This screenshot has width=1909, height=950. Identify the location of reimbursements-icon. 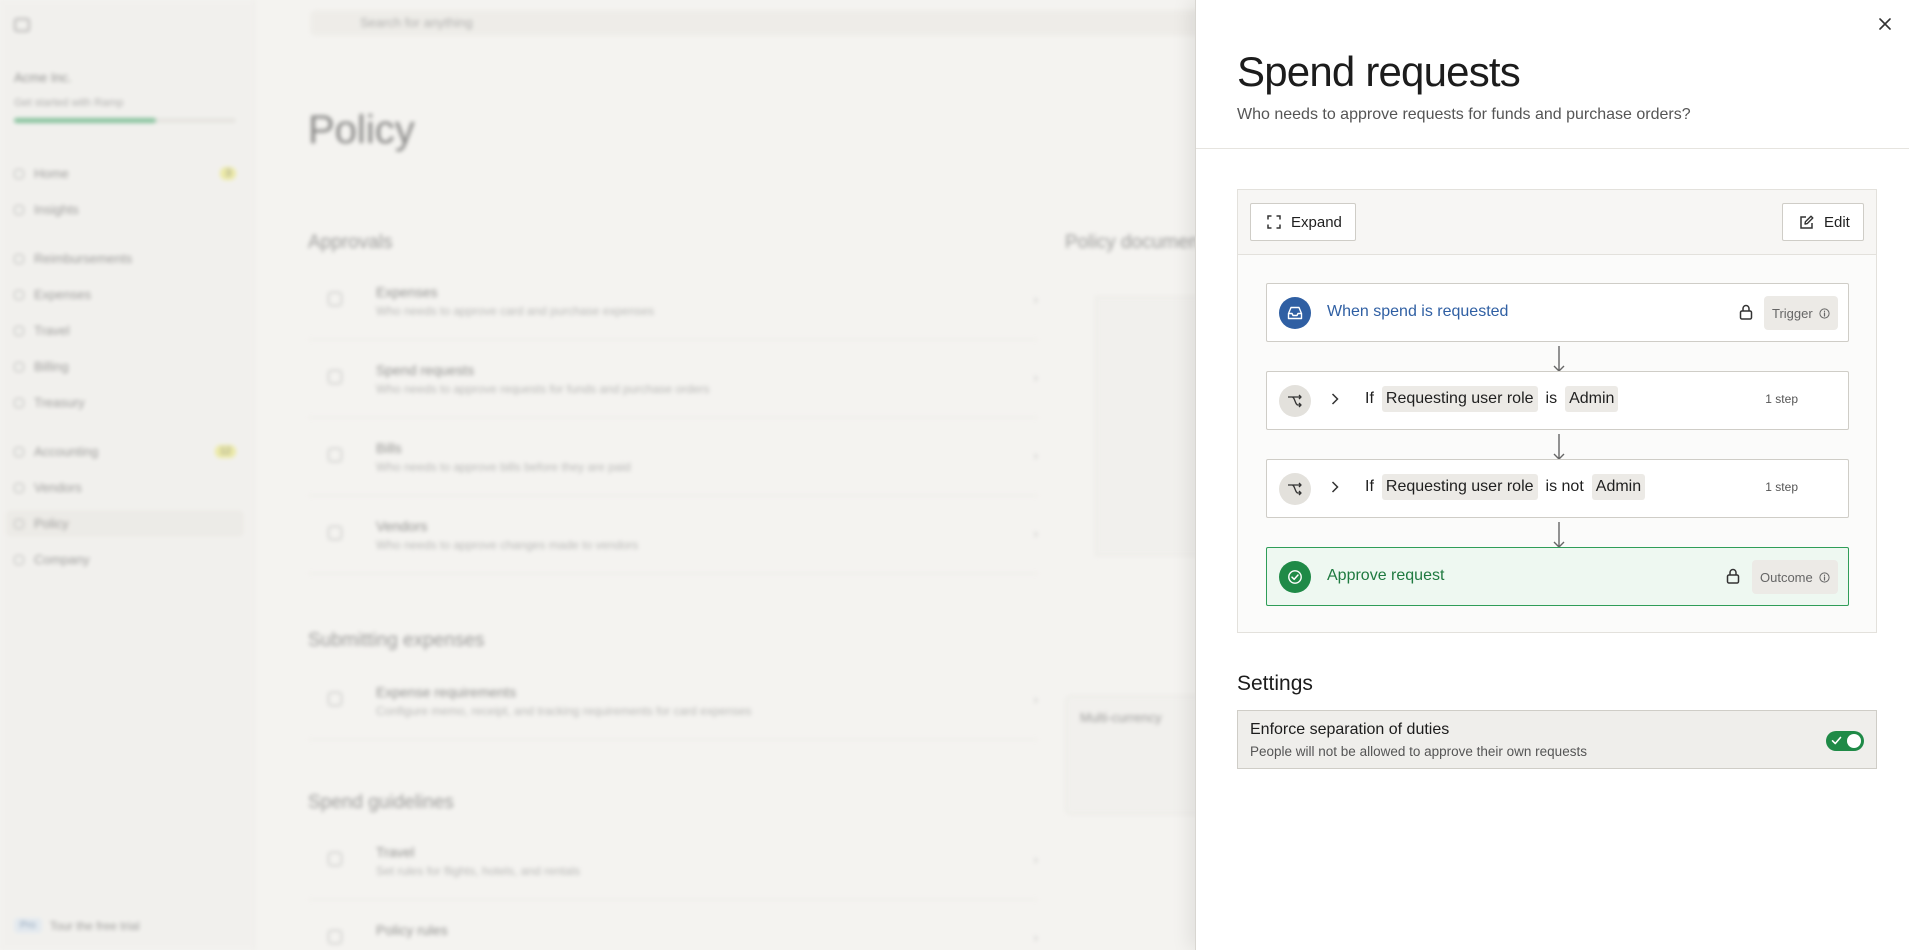
(19, 258).